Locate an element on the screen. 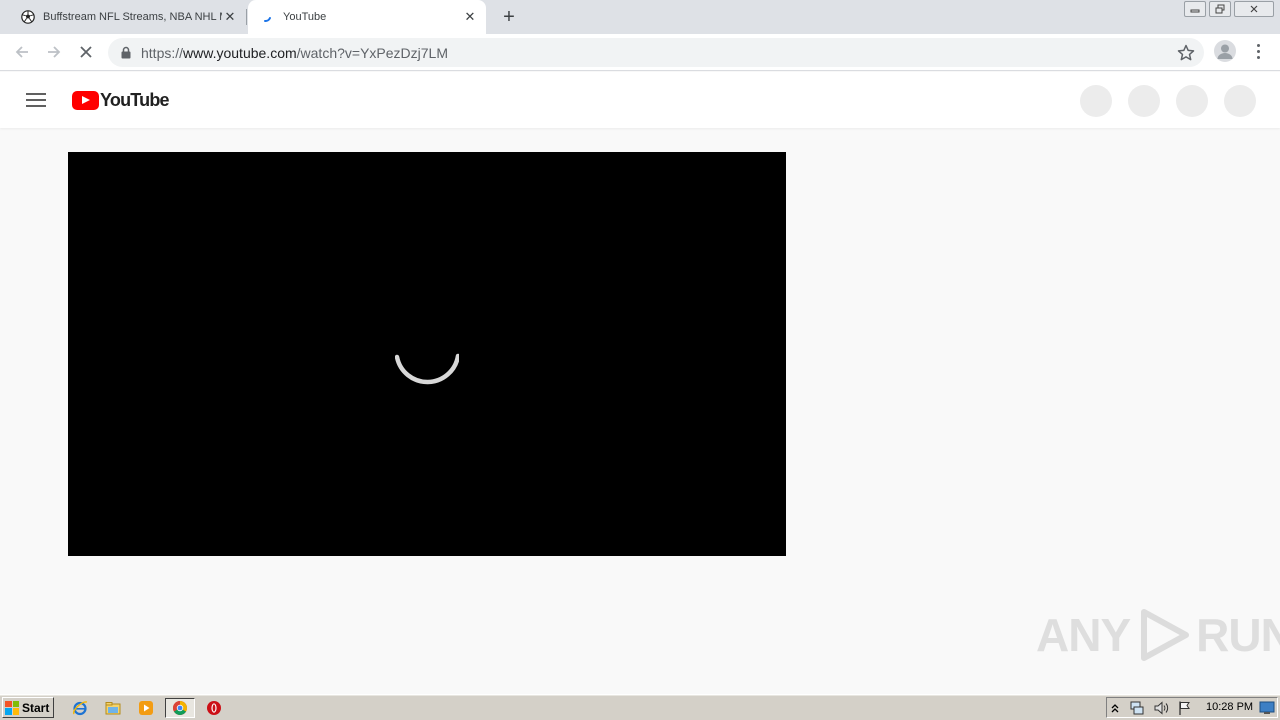 This screenshot has width=1280, height=720. tab-title: YouTube is located at coordinates (305, 17).